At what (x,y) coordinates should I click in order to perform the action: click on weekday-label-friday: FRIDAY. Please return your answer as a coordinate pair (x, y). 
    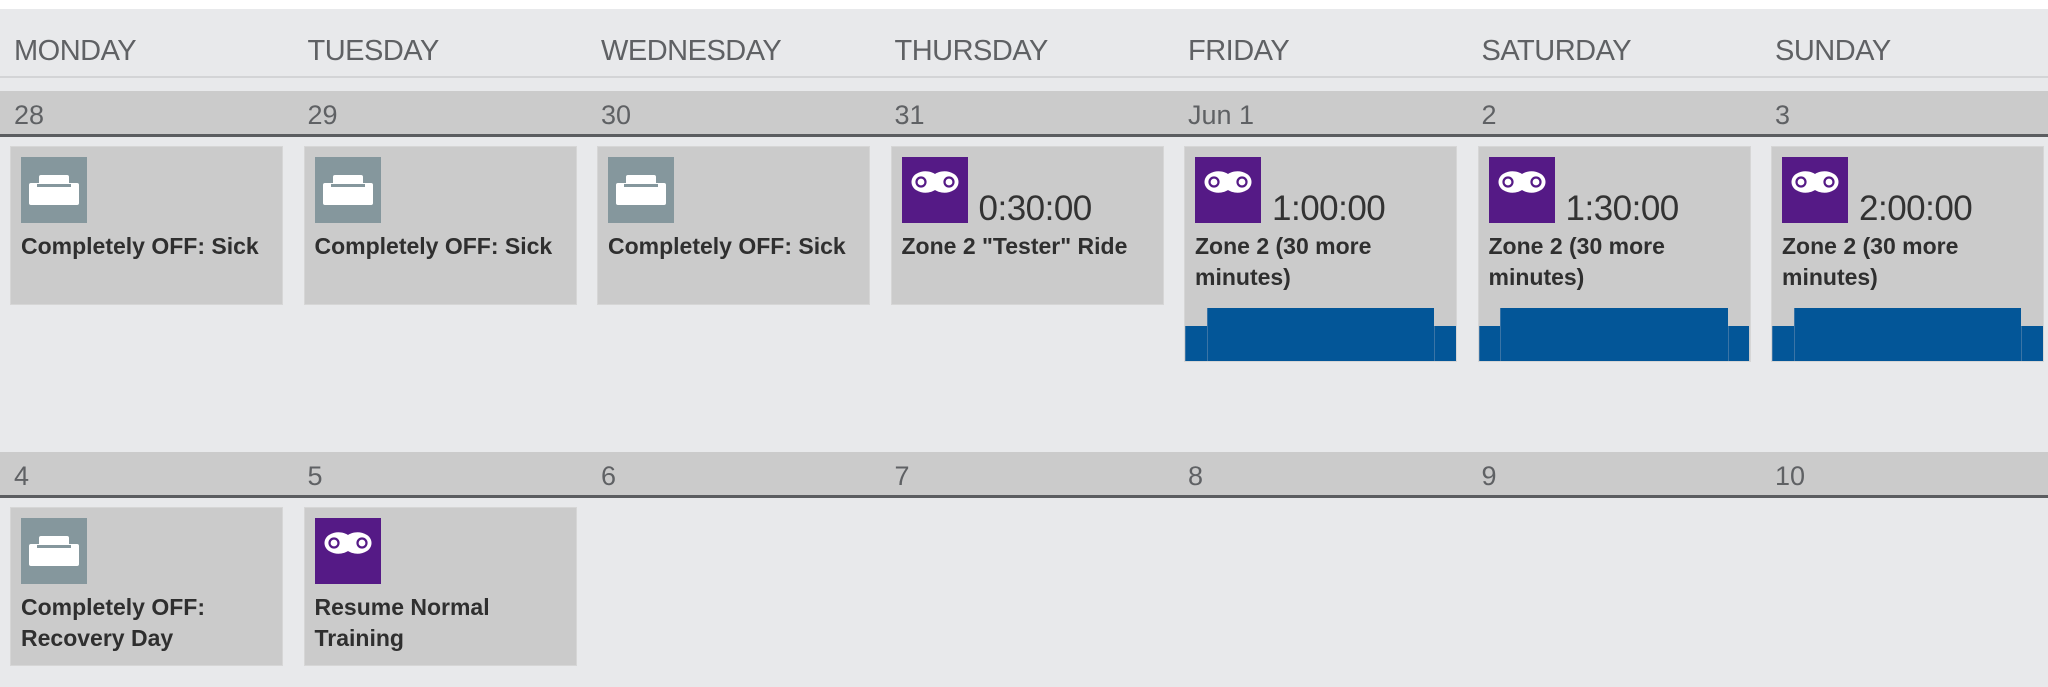
    Looking at the image, I should click on (1239, 51).